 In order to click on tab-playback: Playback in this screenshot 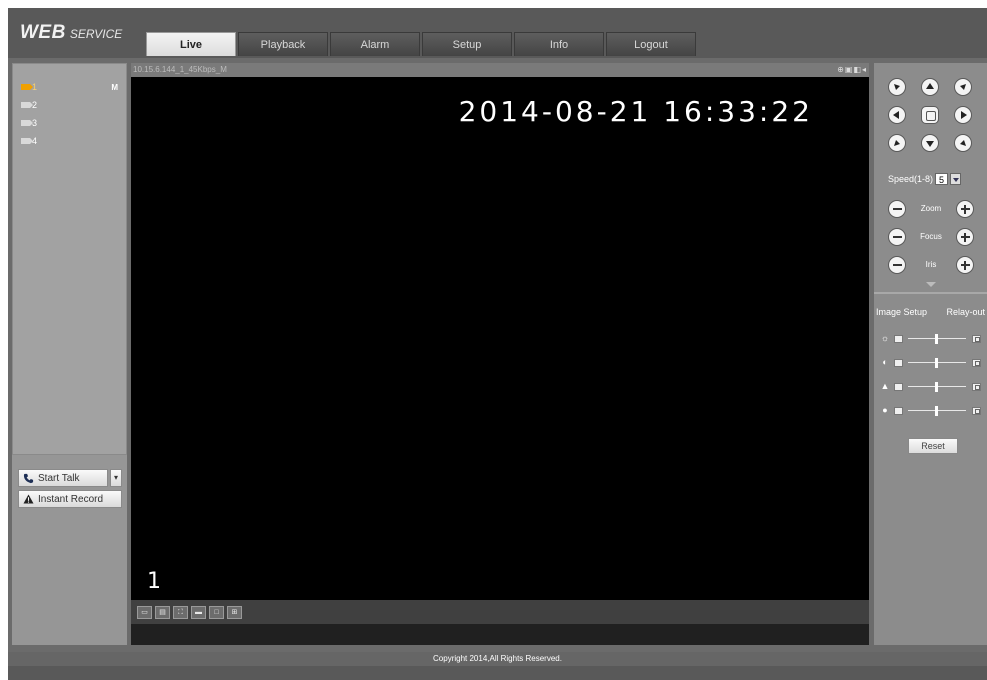, I will do `click(283, 44)`.